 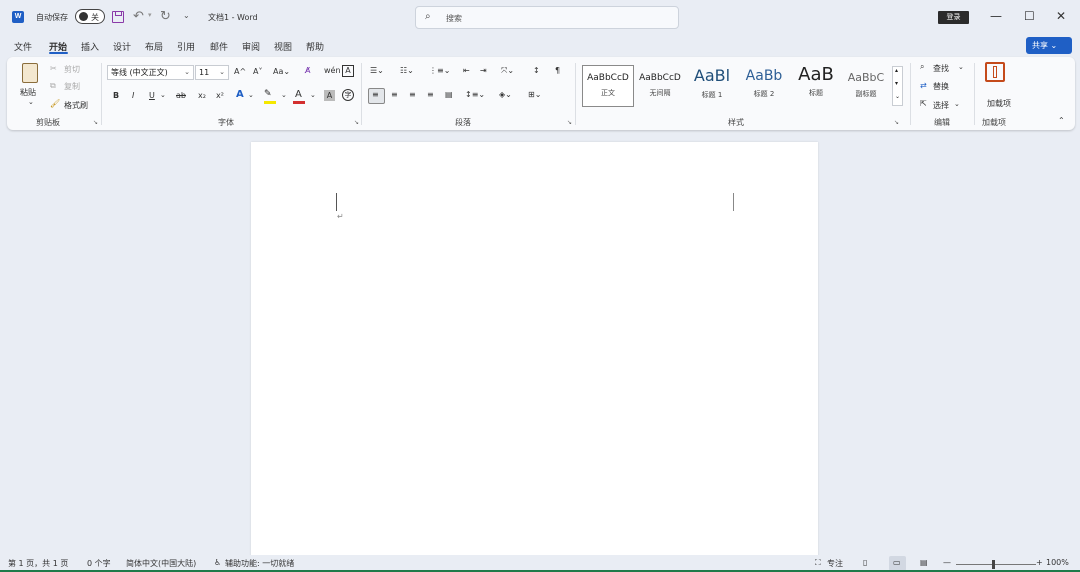 What do you see at coordinates (181, 95) in the screenshot?
I see `strikethrough-icon: ab` at bounding box center [181, 95].